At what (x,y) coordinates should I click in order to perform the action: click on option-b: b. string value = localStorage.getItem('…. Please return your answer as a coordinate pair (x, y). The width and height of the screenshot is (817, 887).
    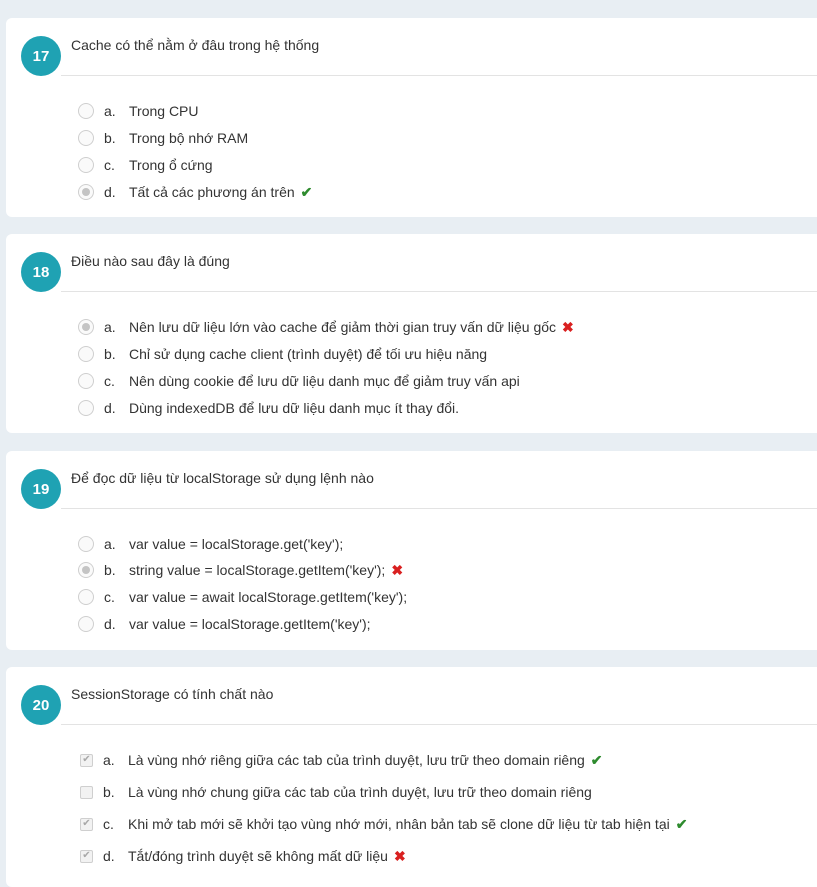
    Looking at the image, I should click on (240, 570).